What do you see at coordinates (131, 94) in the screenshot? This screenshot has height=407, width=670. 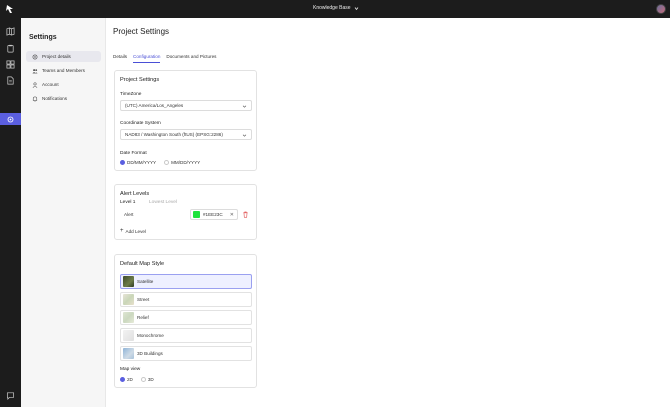 I see `timezone-label: TimeZone` at bounding box center [131, 94].